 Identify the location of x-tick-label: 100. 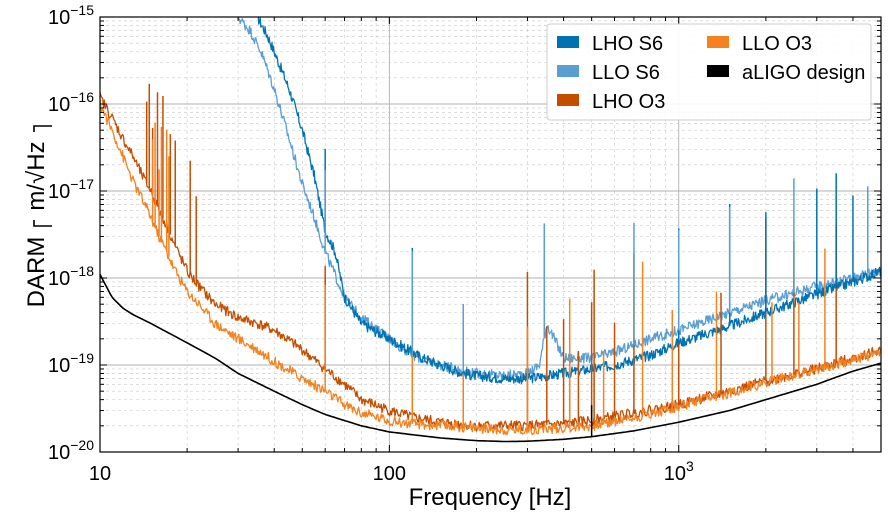
(389, 474).